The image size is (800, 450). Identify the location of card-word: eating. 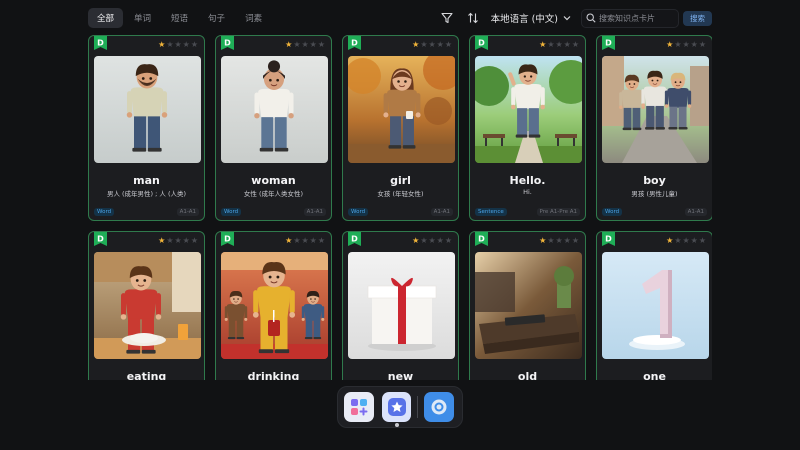
(146, 375).